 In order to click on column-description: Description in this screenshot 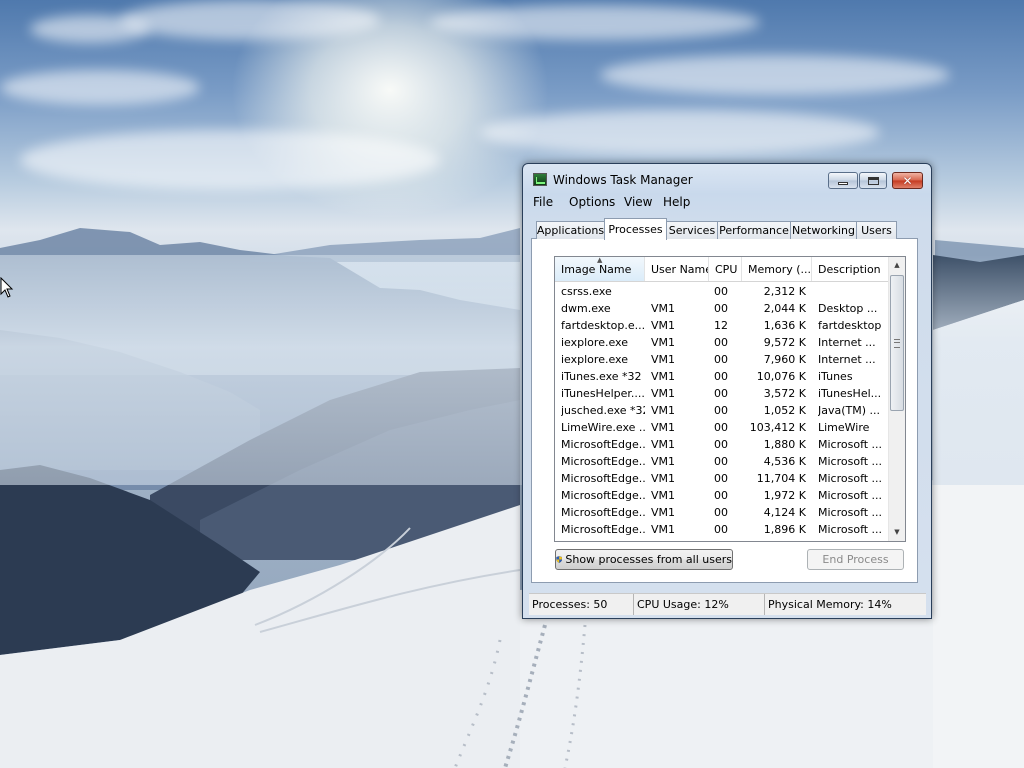, I will do `click(850, 269)`.